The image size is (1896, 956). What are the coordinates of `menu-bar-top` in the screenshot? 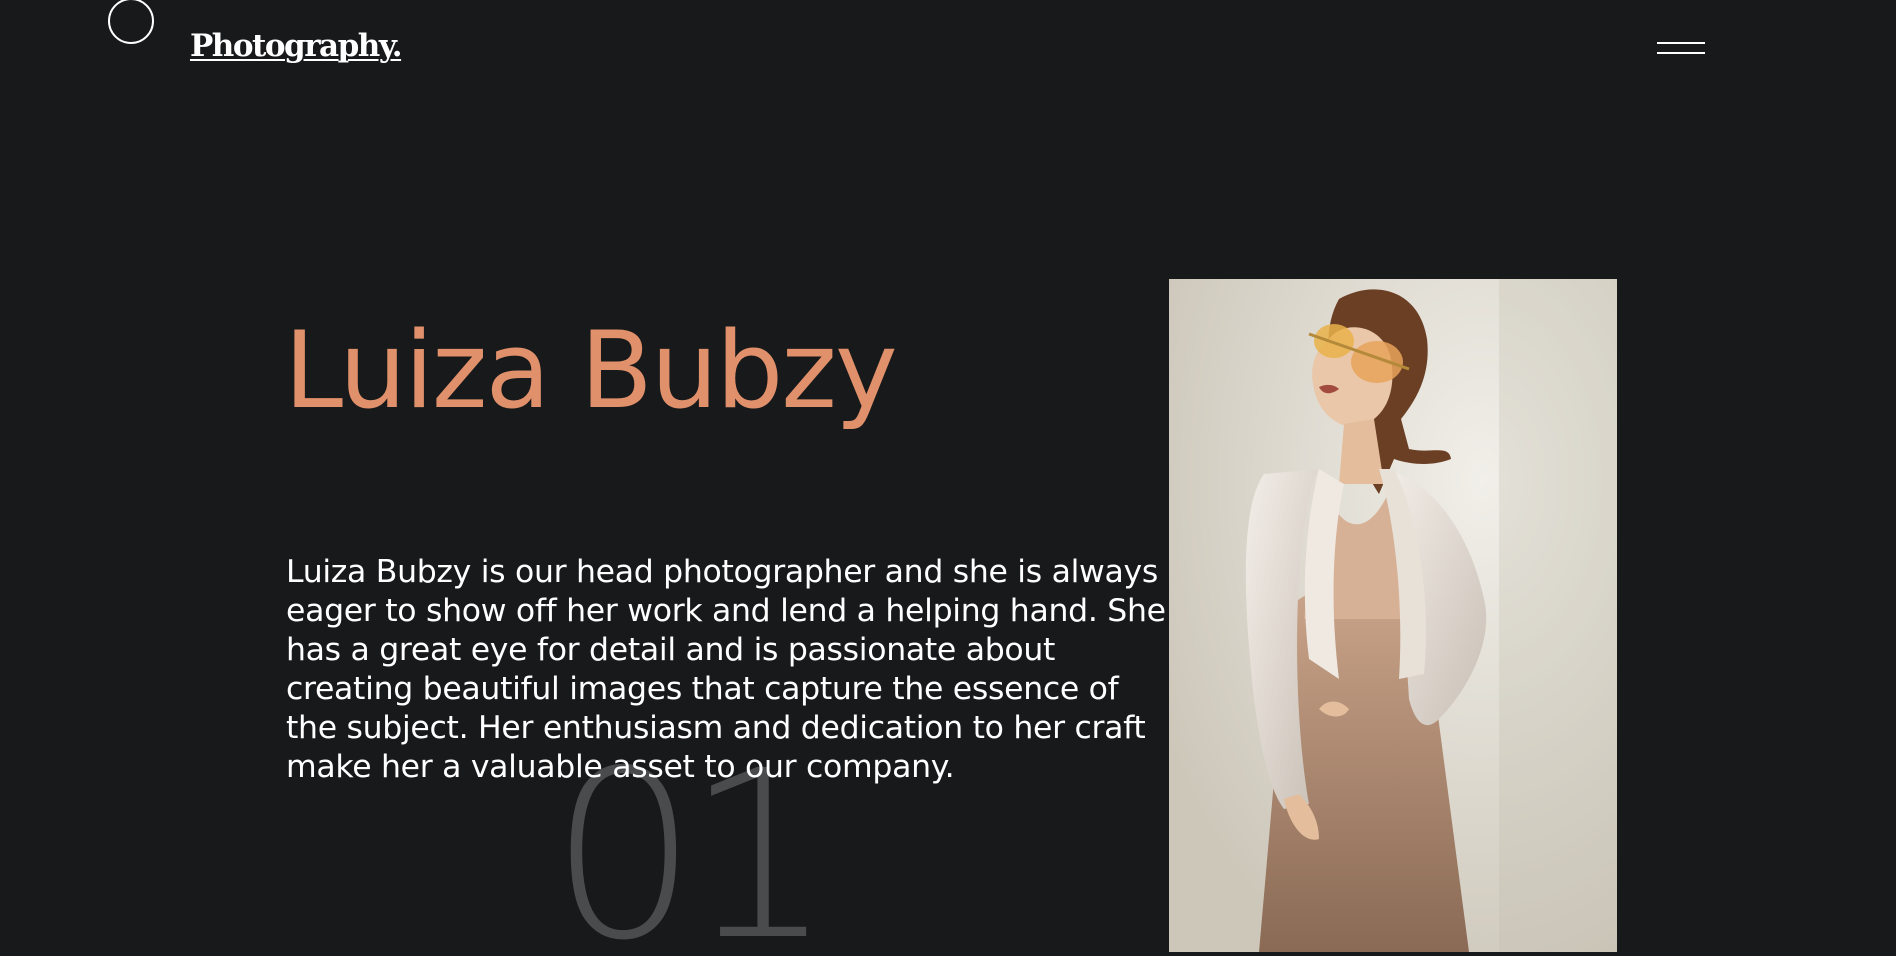 It's located at (1681, 43).